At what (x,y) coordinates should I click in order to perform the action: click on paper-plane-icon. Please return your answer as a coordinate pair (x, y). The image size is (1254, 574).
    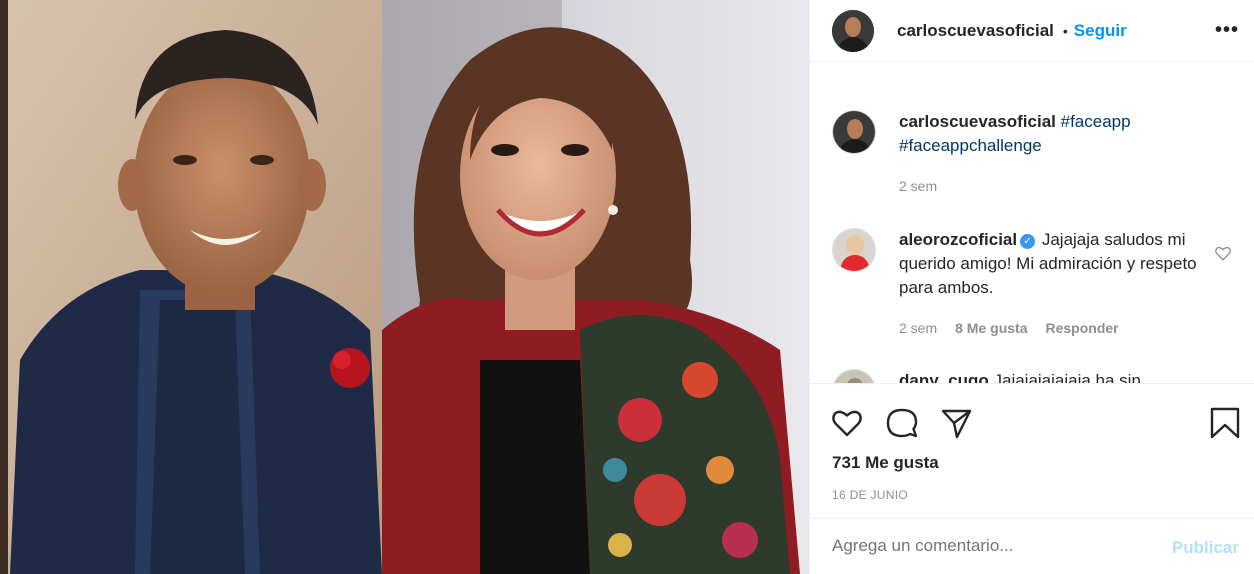
    Looking at the image, I should click on (956, 423).